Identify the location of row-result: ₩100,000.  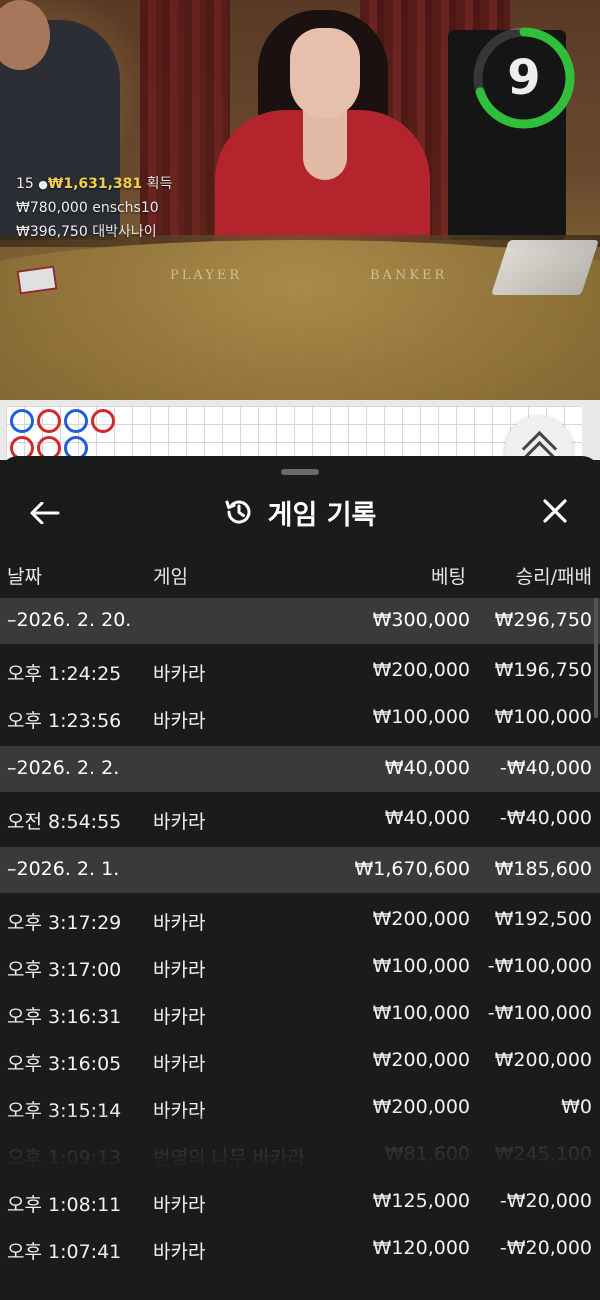
(543, 717).